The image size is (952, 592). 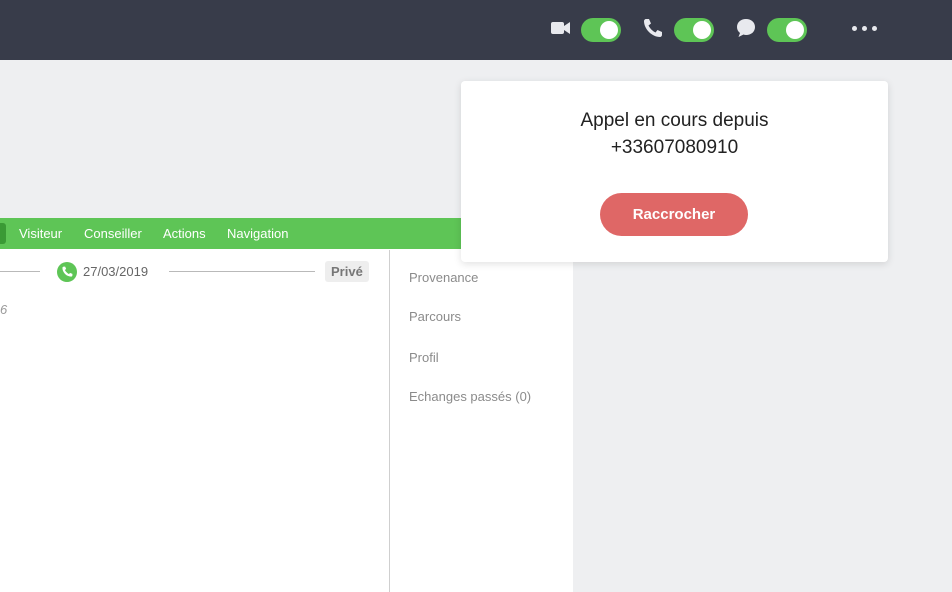 What do you see at coordinates (674, 147) in the screenshot?
I see `phone-number: +33607080910` at bounding box center [674, 147].